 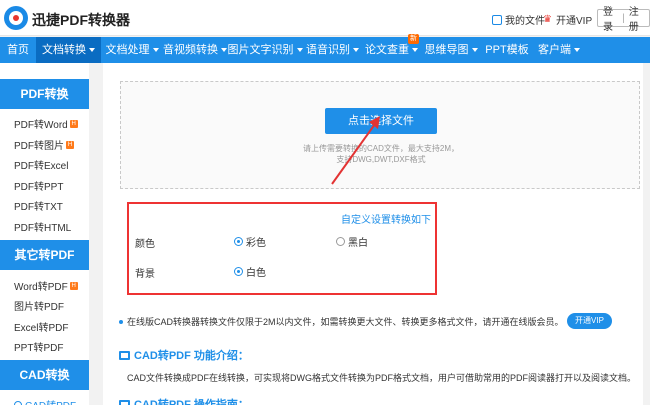 I want to click on color-option-bw: 黑白, so click(x=352, y=241).